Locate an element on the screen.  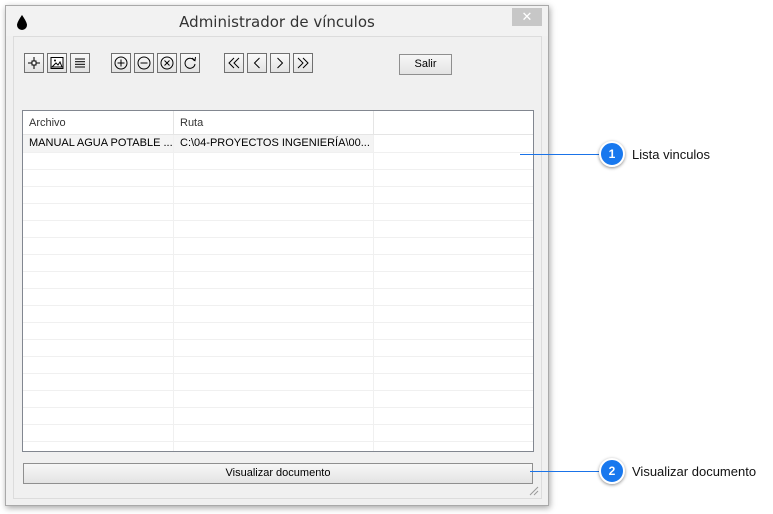
plus-circle-icon is located at coordinates (121, 63).